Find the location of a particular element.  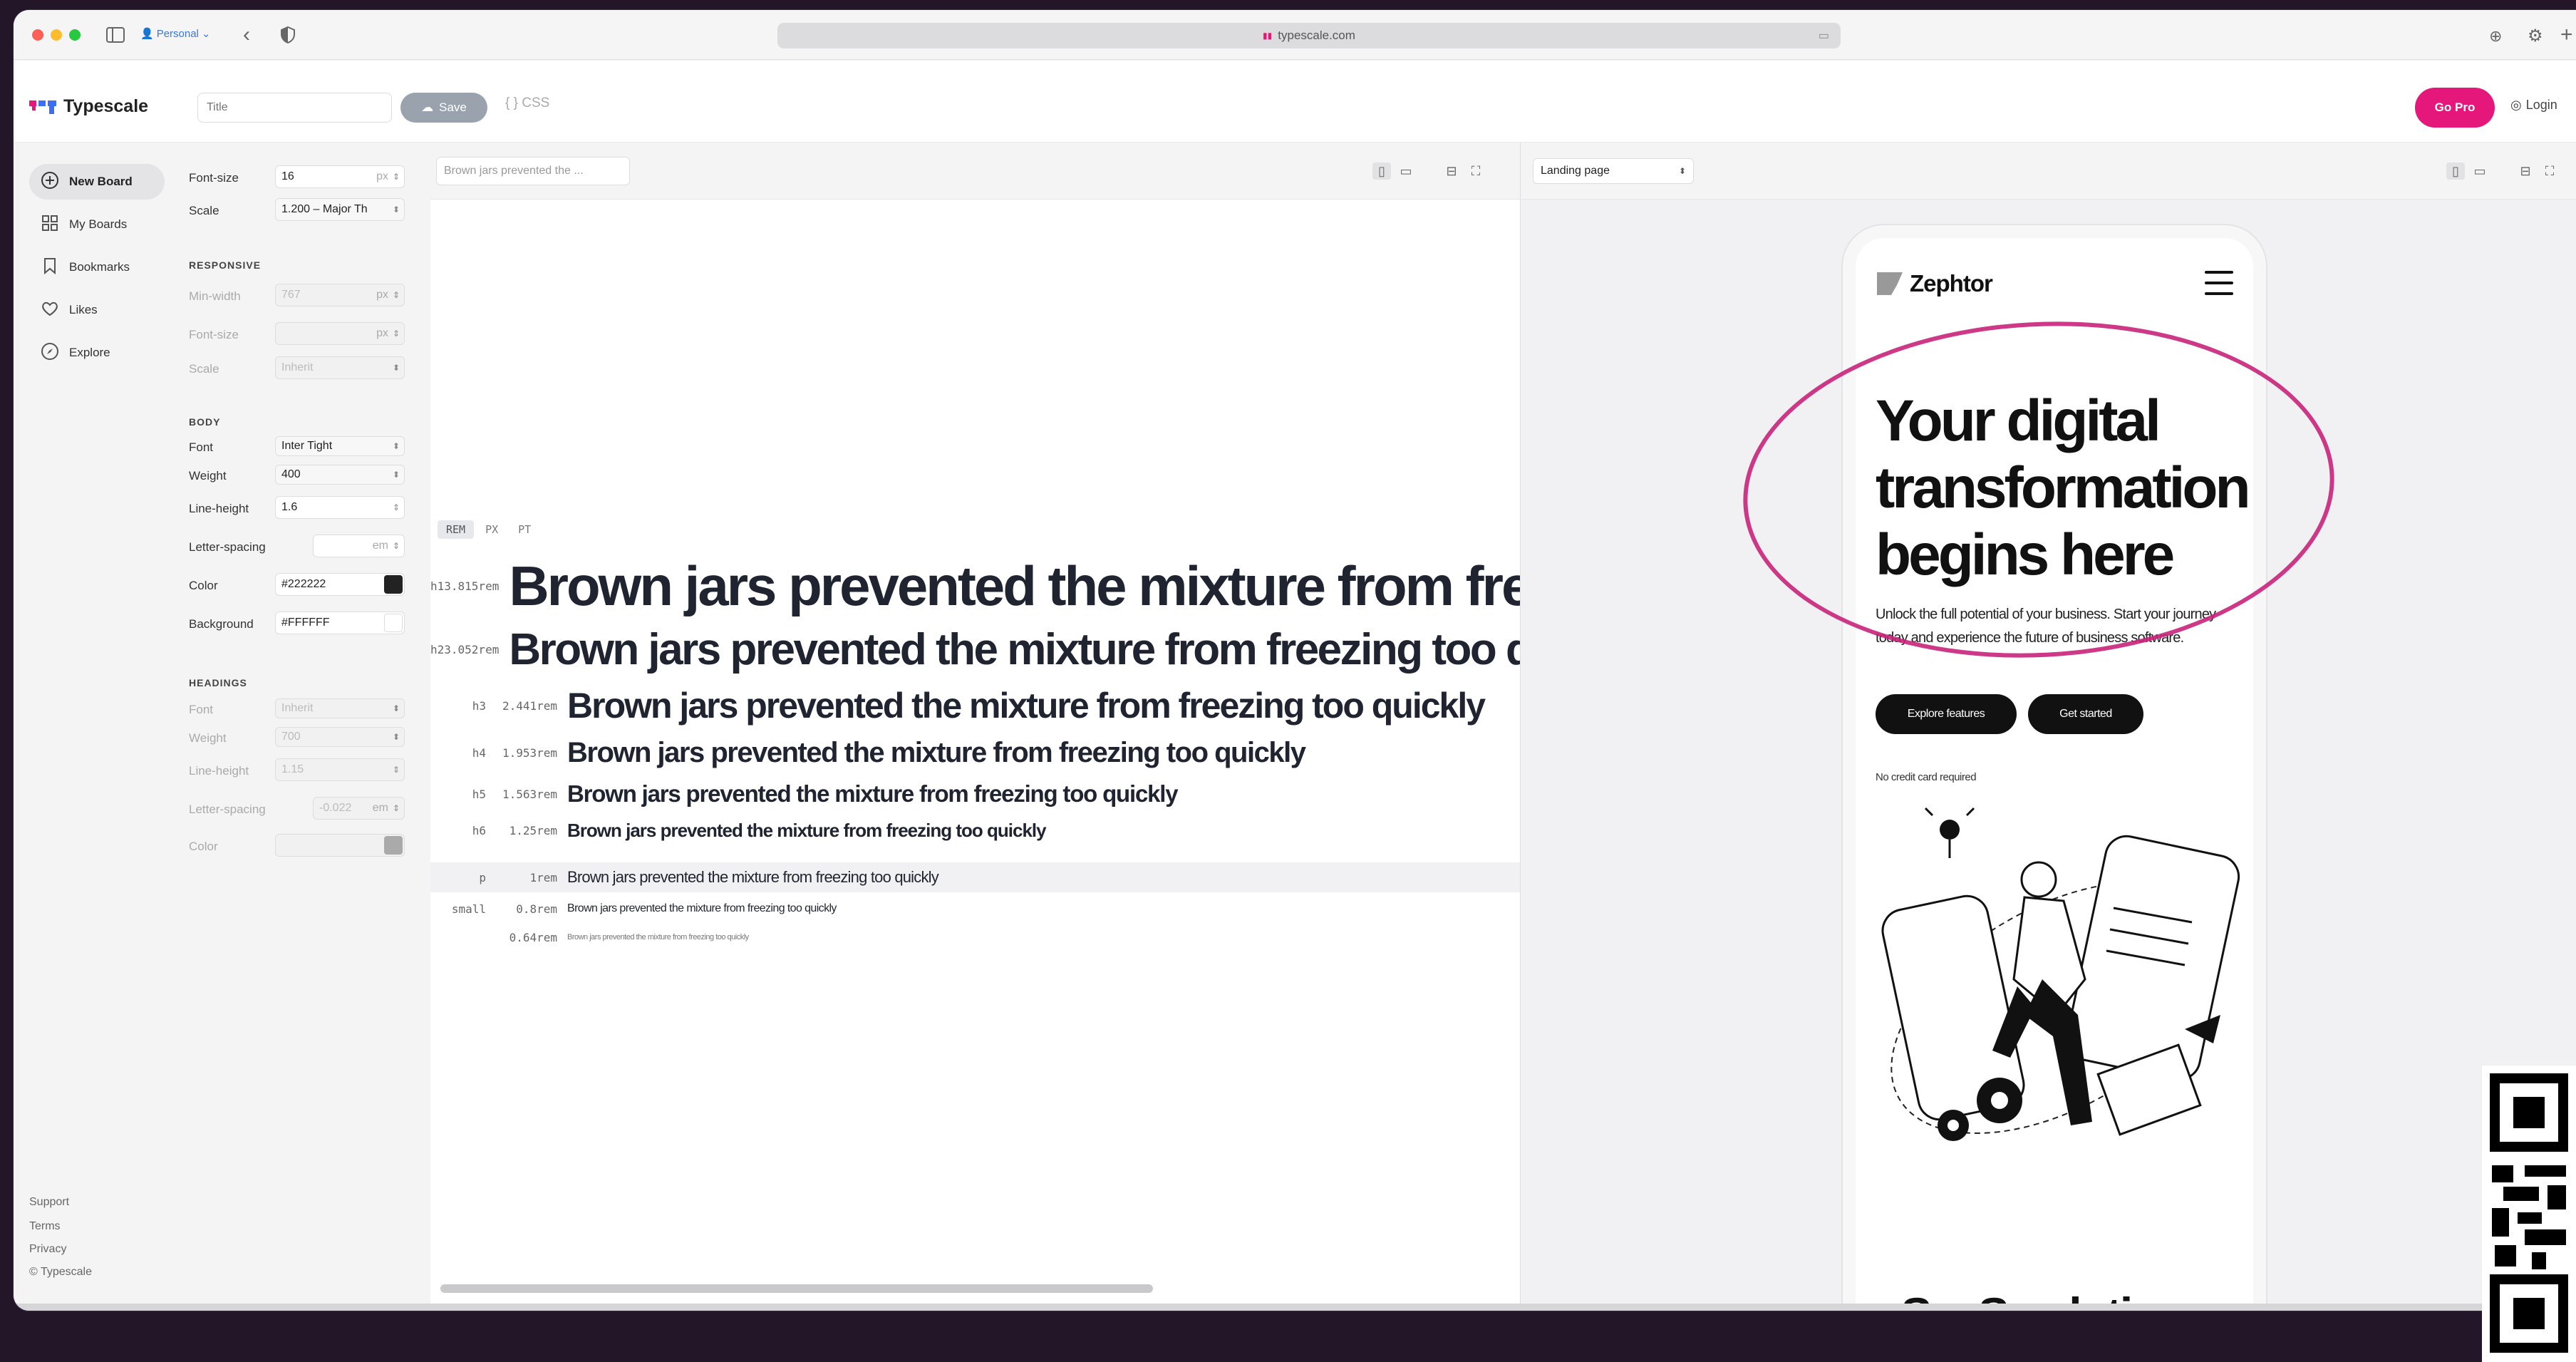

min-width-label: Min-width is located at coordinates (215, 296).